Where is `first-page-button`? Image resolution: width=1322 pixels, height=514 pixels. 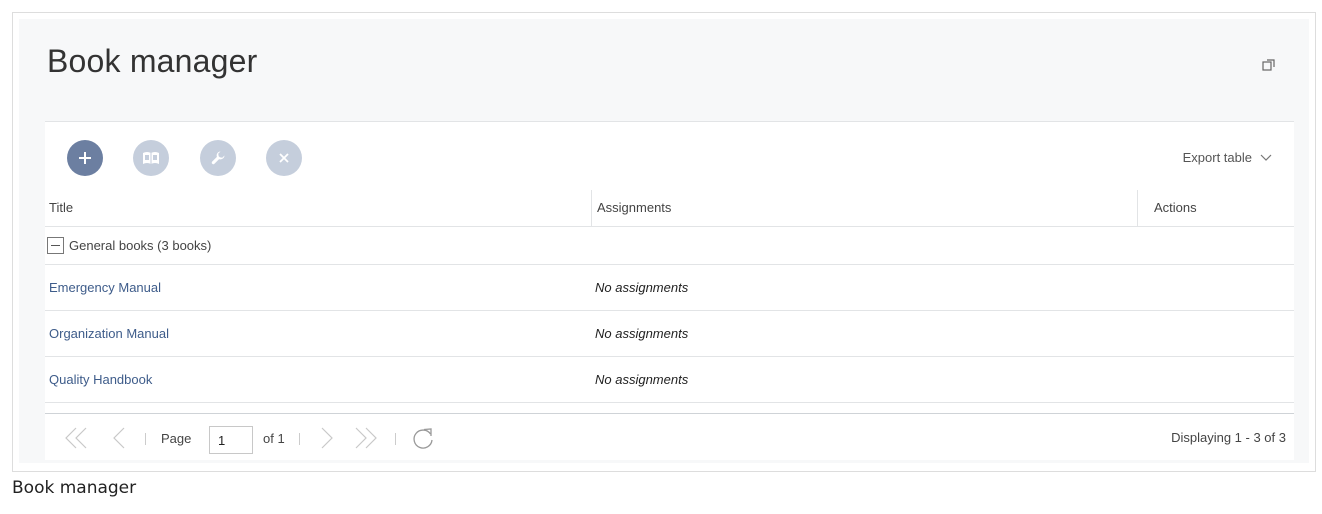 first-page-button is located at coordinates (76, 438).